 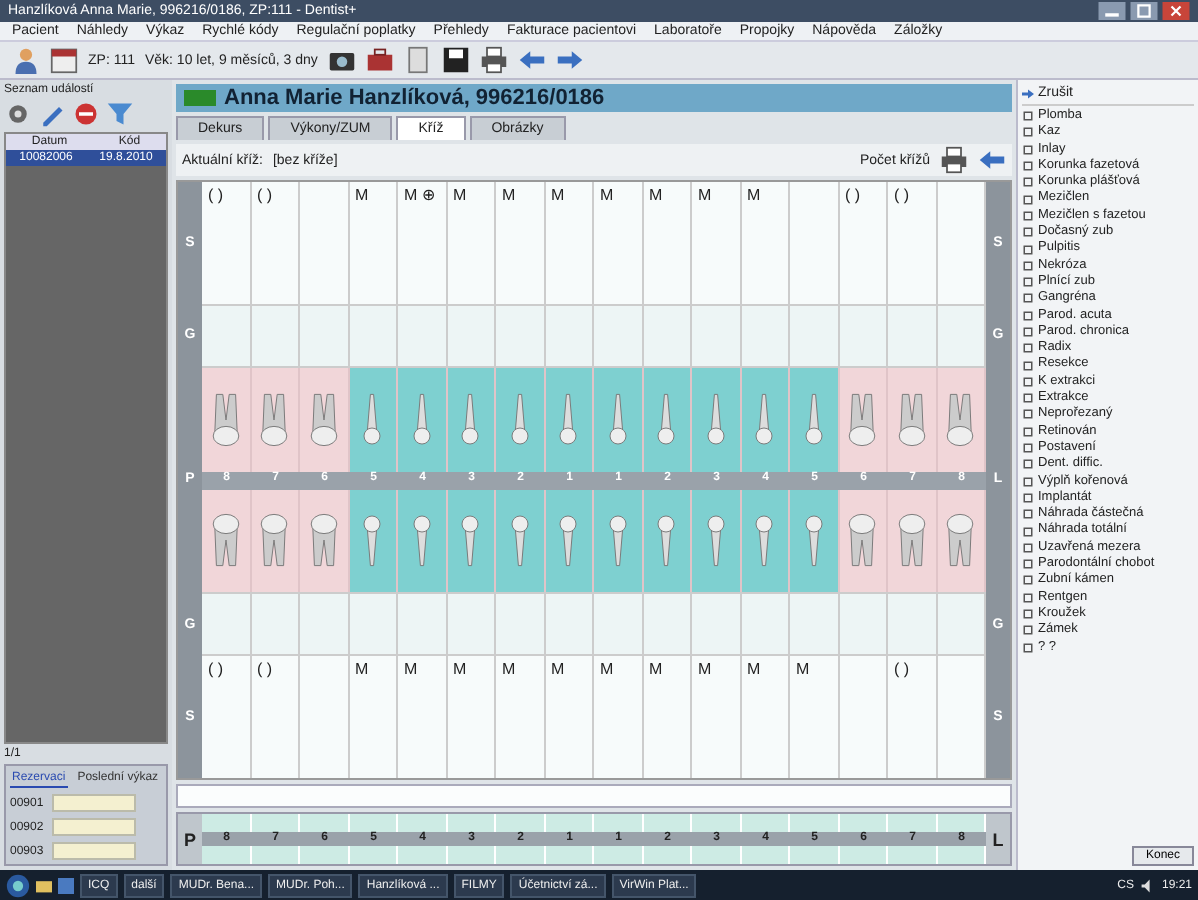 I want to click on minimize-icon, so click(x=1112, y=11).